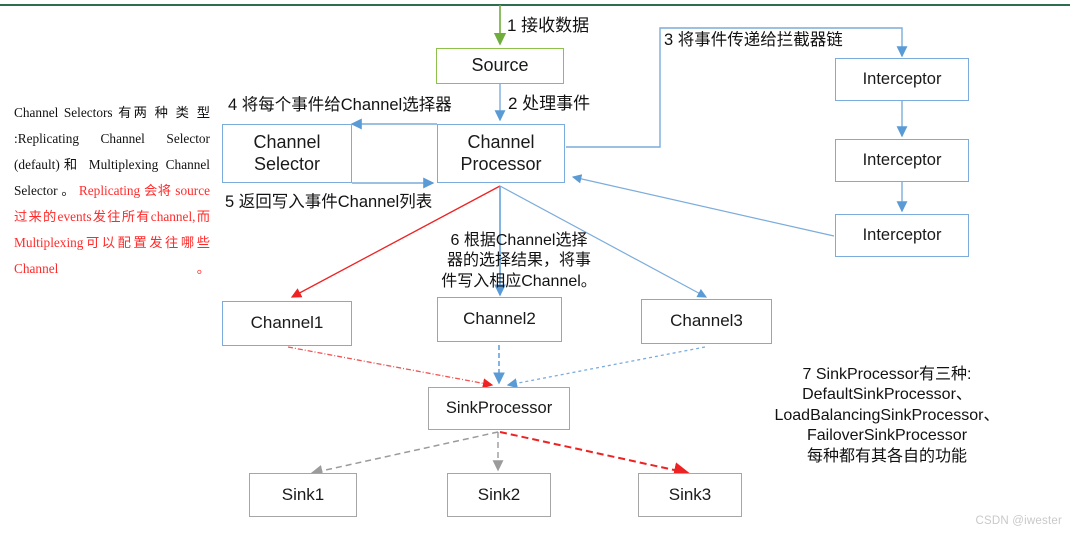 This screenshot has height=533, width=1070. What do you see at coordinates (499, 408) in the screenshot?
I see `node-sink-processor: SinkProcessor` at bounding box center [499, 408].